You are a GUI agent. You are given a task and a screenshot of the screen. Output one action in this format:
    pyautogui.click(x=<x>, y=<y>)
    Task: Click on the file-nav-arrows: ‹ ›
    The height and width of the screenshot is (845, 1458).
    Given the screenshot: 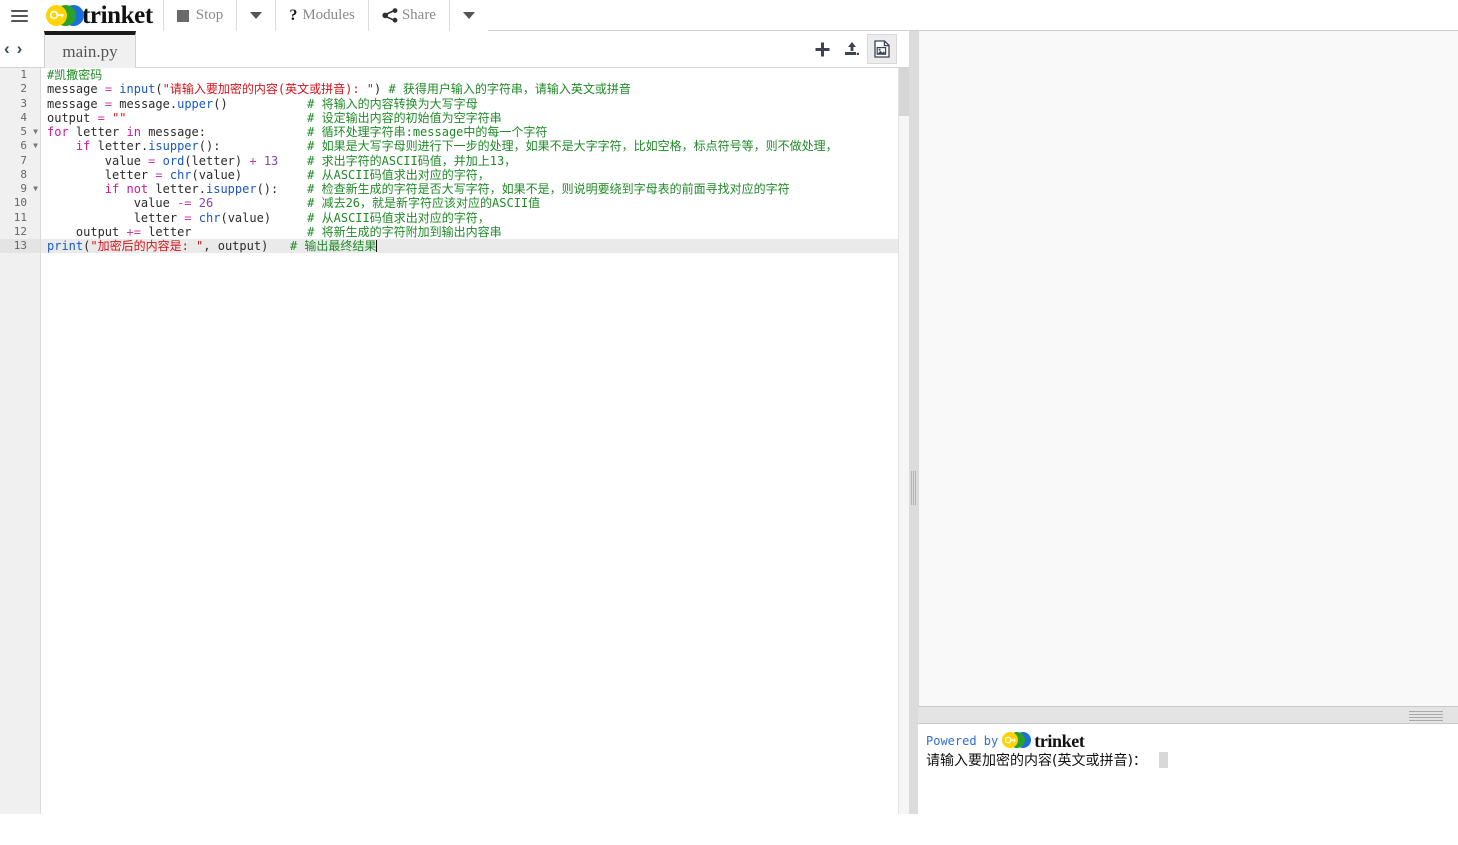 What is the action you would take?
    pyautogui.click(x=13, y=49)
    